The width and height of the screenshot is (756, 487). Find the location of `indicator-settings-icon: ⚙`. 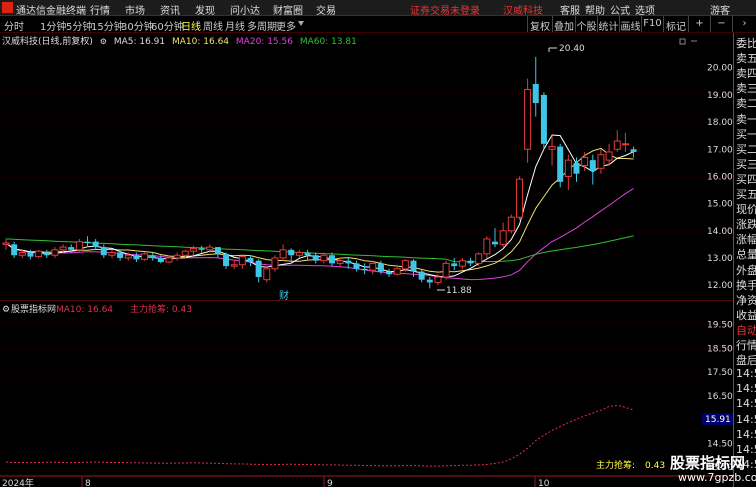

indicator-settings-icon: ⚙ is located at coordinates (6, 310).